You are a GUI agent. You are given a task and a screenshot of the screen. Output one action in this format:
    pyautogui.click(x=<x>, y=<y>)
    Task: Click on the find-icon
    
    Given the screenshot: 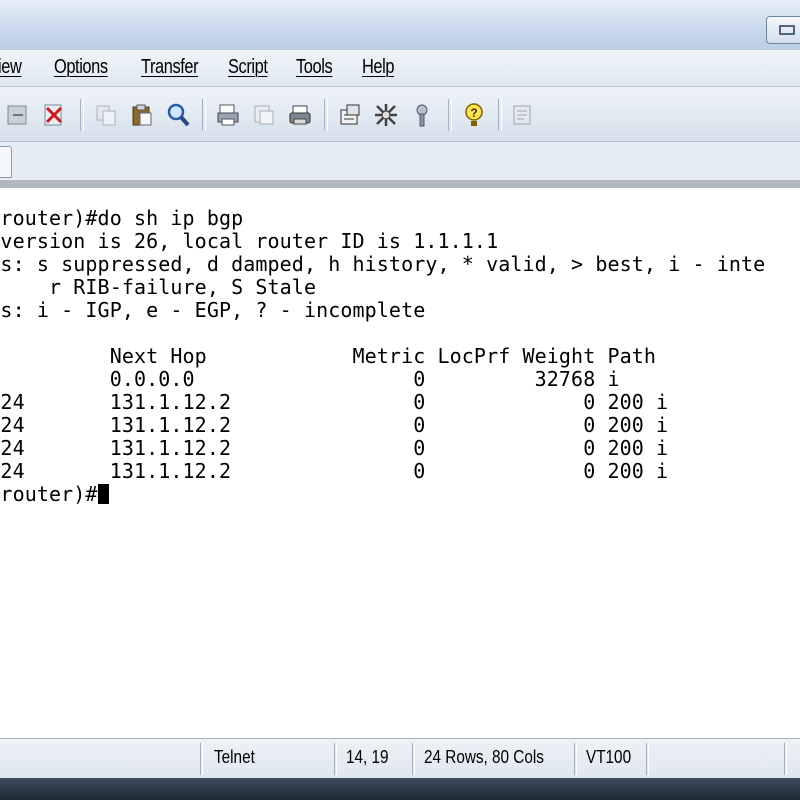 What is the action you would take?
    pyautogui.click(x=178, y=115)
    